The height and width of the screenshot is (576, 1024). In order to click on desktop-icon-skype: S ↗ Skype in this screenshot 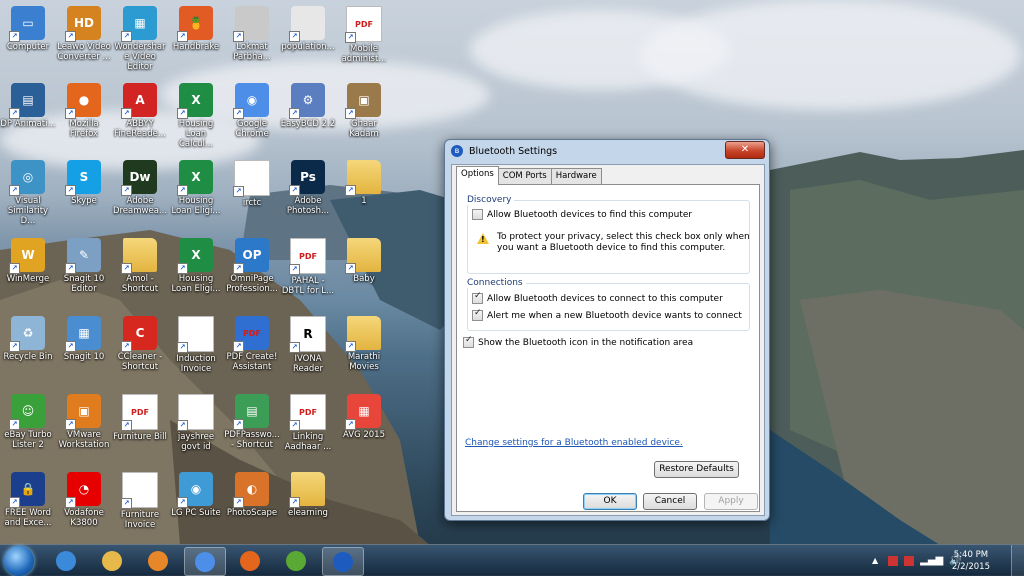, I will do `click(84, 183)`.